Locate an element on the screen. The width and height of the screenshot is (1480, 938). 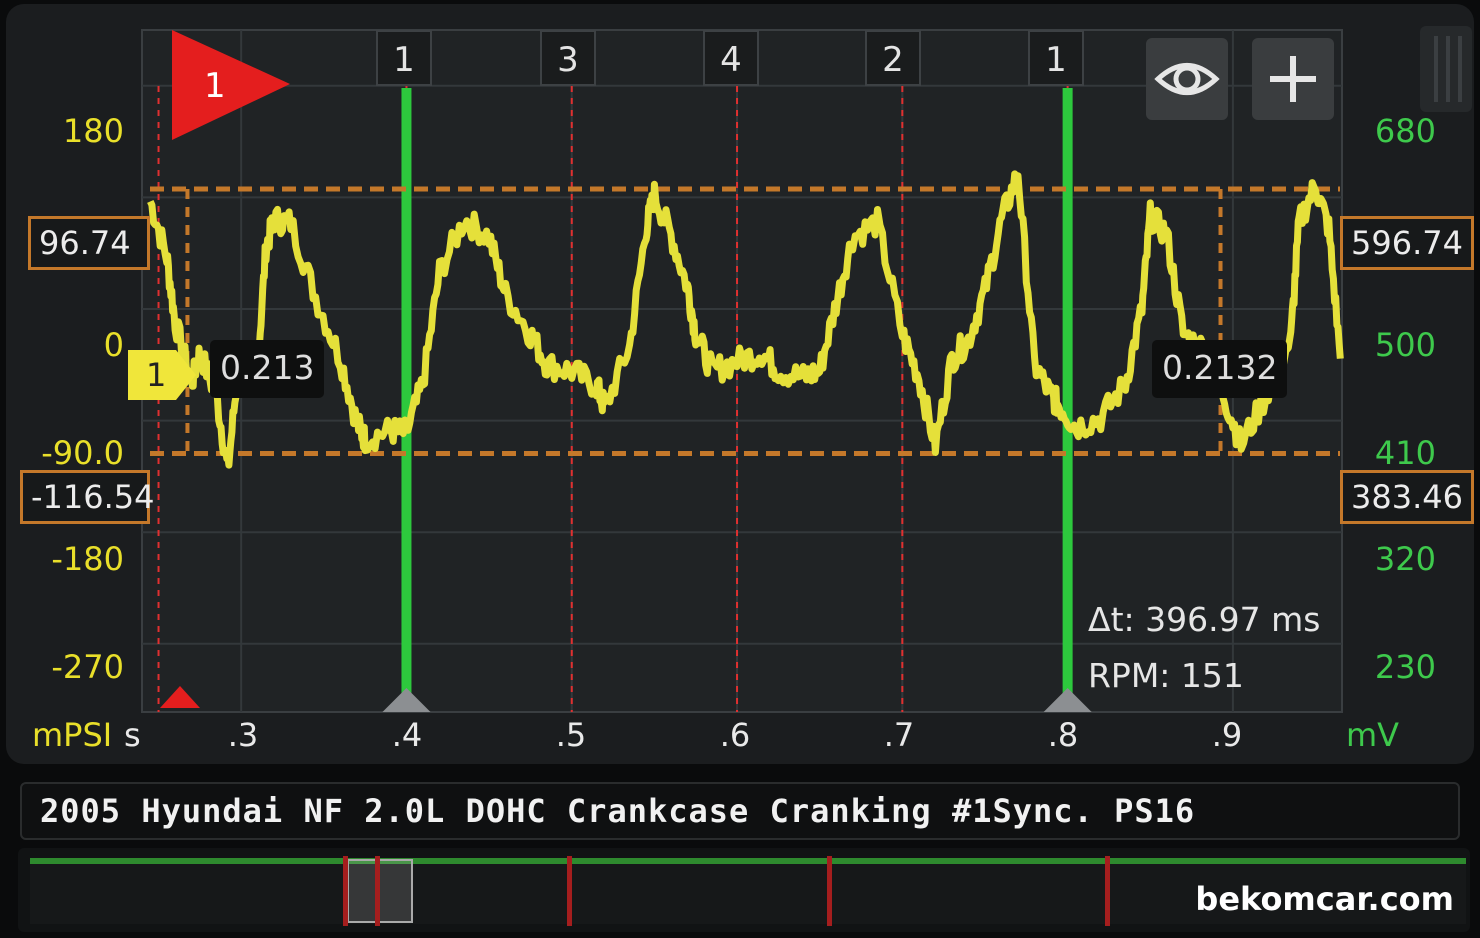
left-unit: mPSI is located at coordinates (72, 735).